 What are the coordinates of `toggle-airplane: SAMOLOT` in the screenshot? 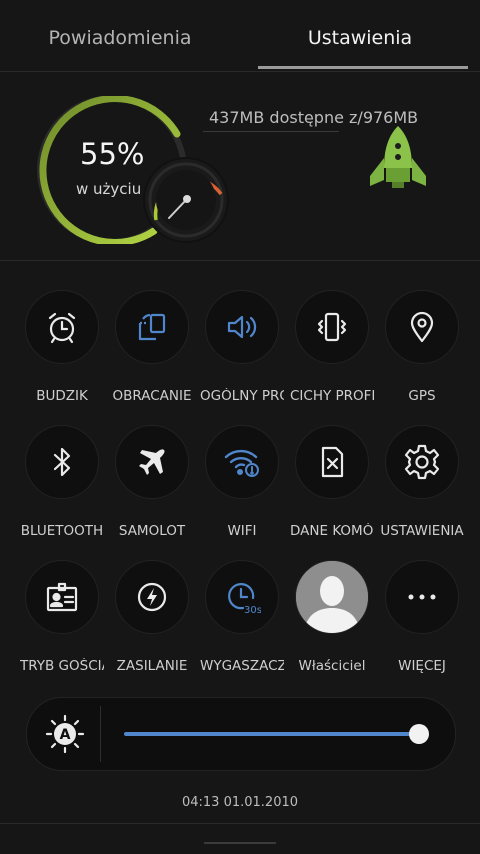 It's located at (152, 482).